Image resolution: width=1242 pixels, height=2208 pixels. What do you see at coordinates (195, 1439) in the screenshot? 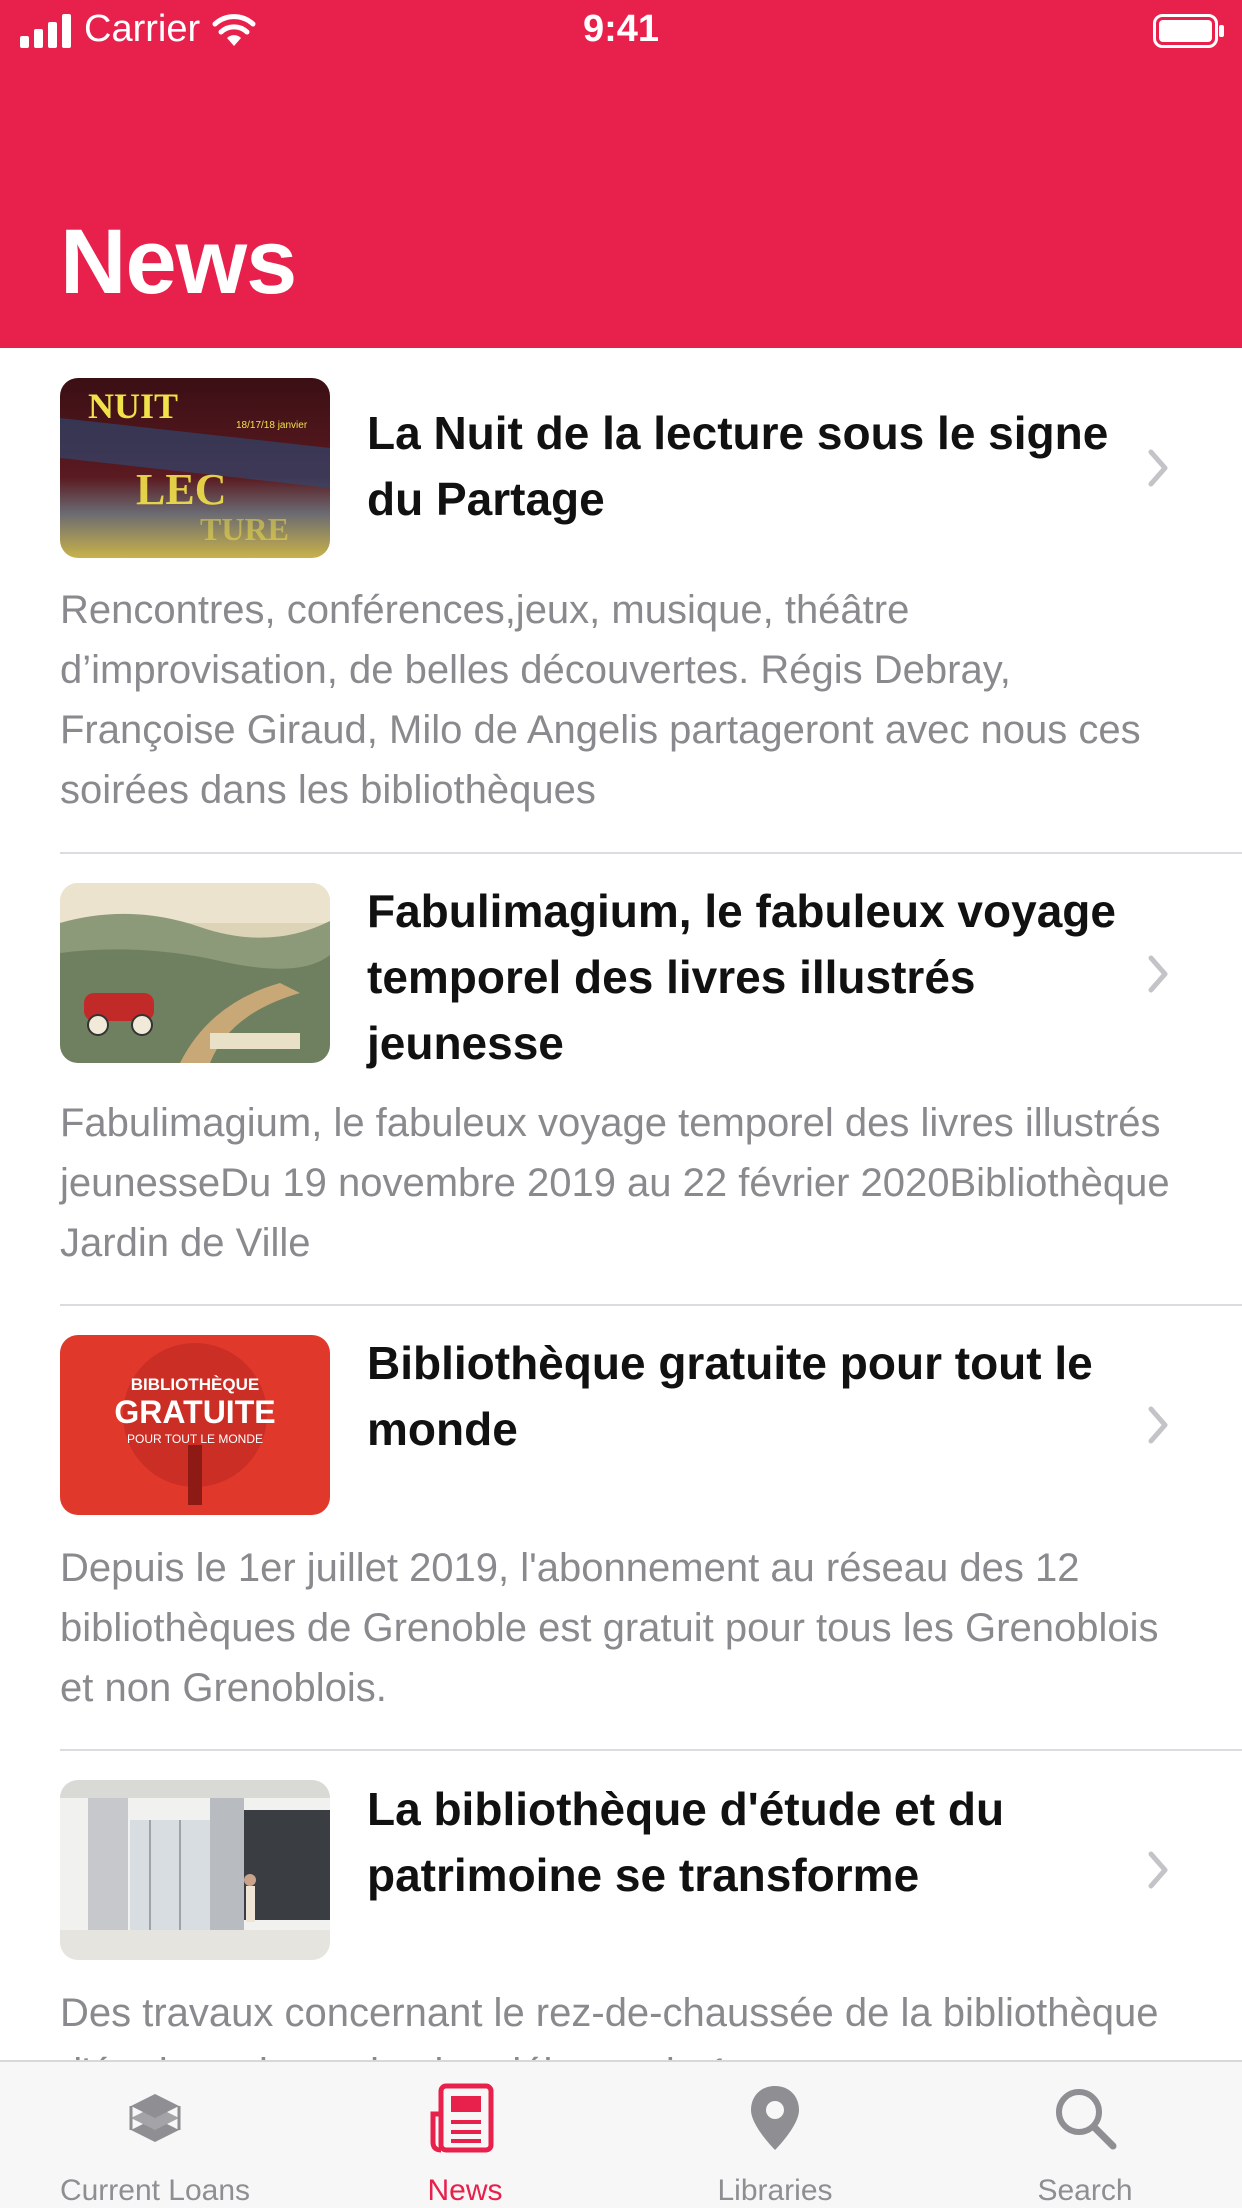
I see `svg-text: POUR TOUT LE MONDE` at bounding box center [195, 1439].